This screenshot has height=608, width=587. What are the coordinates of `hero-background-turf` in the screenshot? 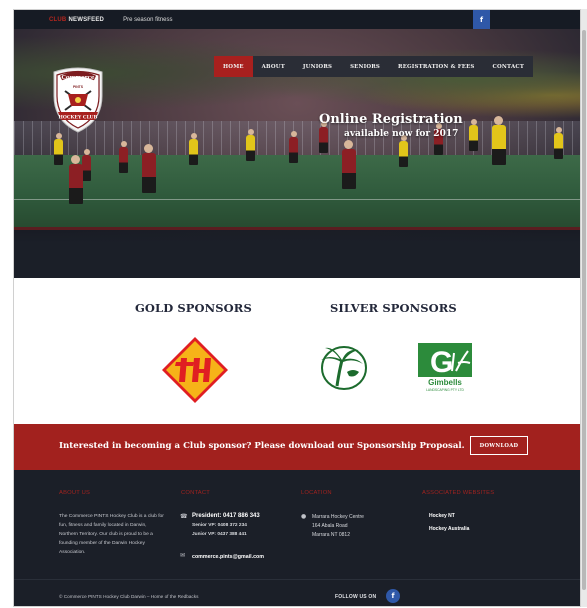 It's located at (297, 192).